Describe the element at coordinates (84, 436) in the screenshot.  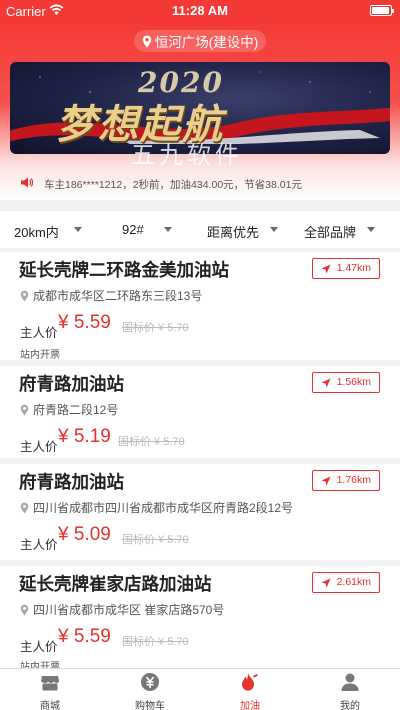
I see `member-price: ¥ 5.19` at that location.